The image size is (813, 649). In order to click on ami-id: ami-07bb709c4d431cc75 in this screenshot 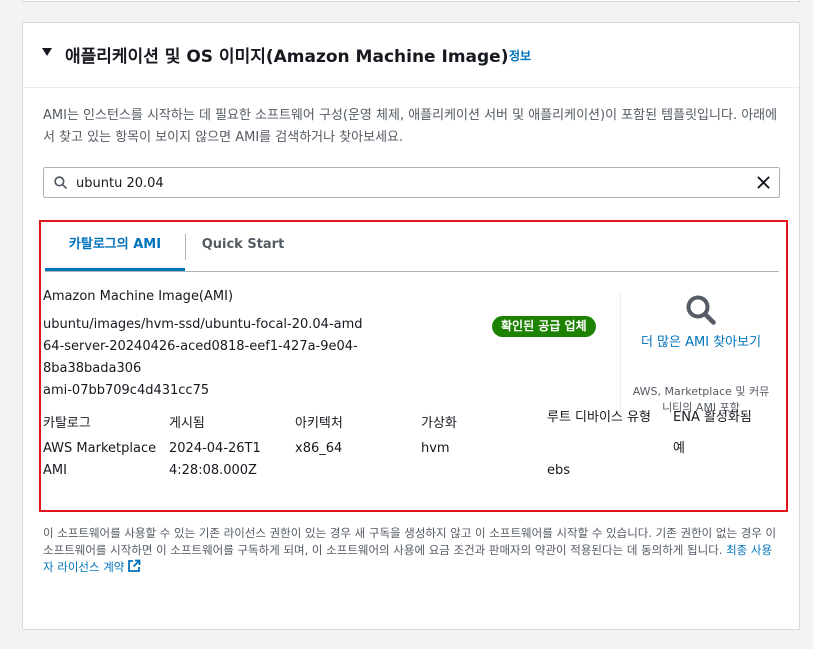, I will do `click(126, 390)`.